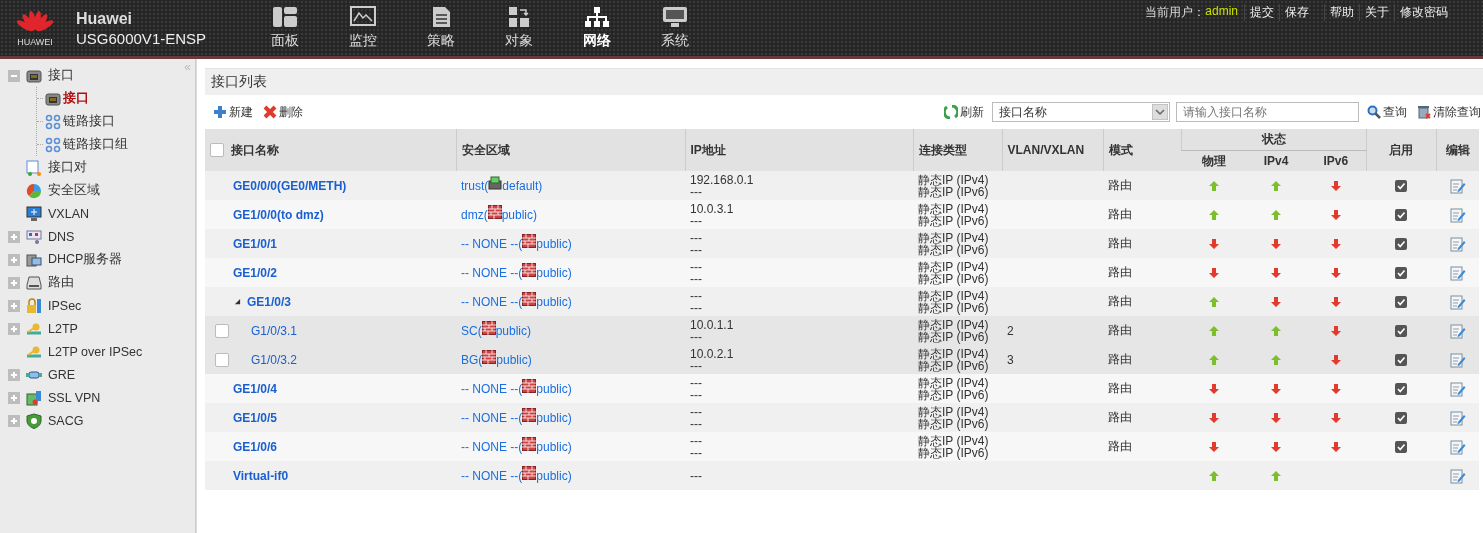 The height and width of the screenshot is (533, 1483). Describe the element at coordinates (1276, 215) in the screenshot. I see `arrow-up-icon` at that location.